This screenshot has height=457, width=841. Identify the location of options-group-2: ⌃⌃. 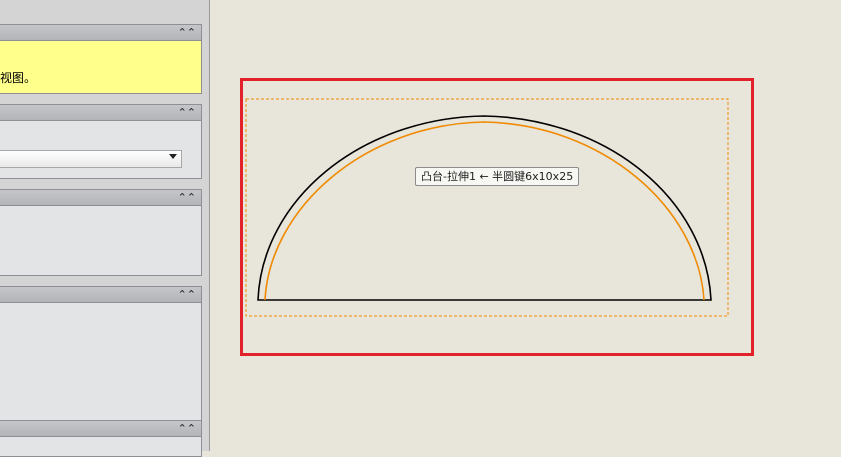
(101, 354).